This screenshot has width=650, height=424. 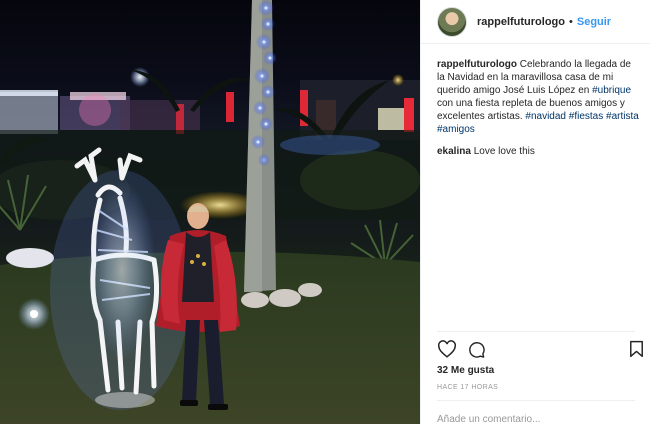 What do you see at coordinates (504, 151) in the screenshot?
I see `comment-text: Love love this` at bounding box center [504, 151].